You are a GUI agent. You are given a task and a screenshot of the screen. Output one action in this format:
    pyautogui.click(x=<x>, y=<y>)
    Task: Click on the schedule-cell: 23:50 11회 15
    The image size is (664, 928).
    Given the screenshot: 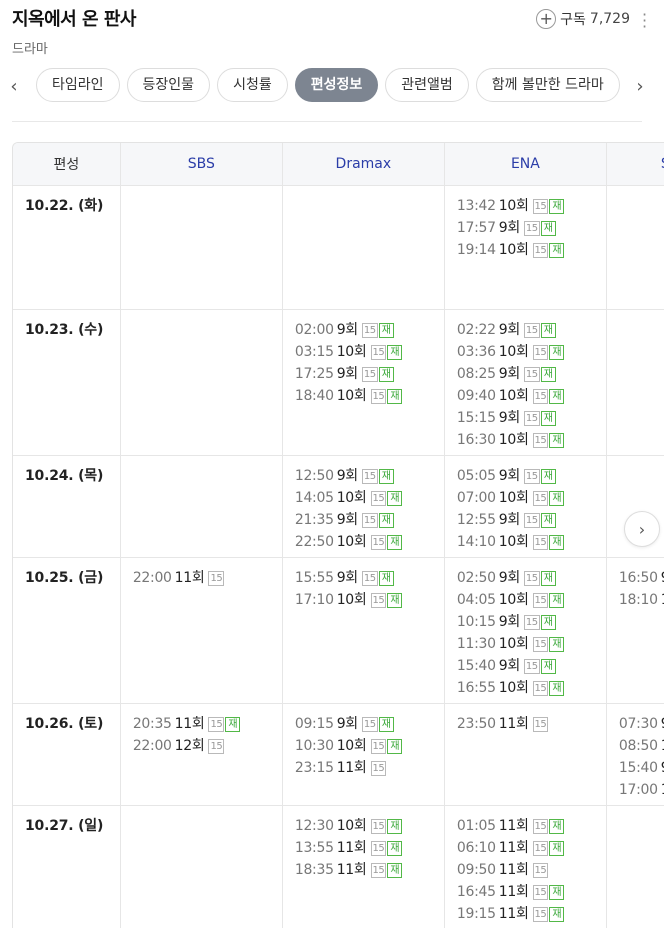 What is the action you would take?
    pyautogui.click(x=525, y=754)
    